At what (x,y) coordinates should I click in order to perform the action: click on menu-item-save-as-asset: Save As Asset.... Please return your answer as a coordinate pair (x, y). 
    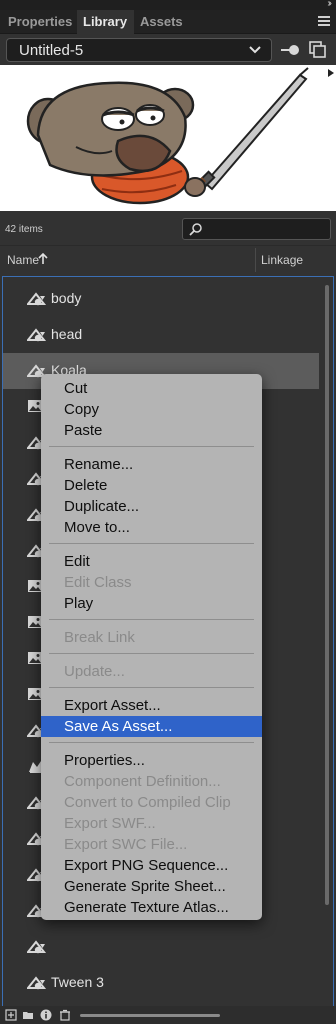
    Looking at the image, I should click on (151, 726).